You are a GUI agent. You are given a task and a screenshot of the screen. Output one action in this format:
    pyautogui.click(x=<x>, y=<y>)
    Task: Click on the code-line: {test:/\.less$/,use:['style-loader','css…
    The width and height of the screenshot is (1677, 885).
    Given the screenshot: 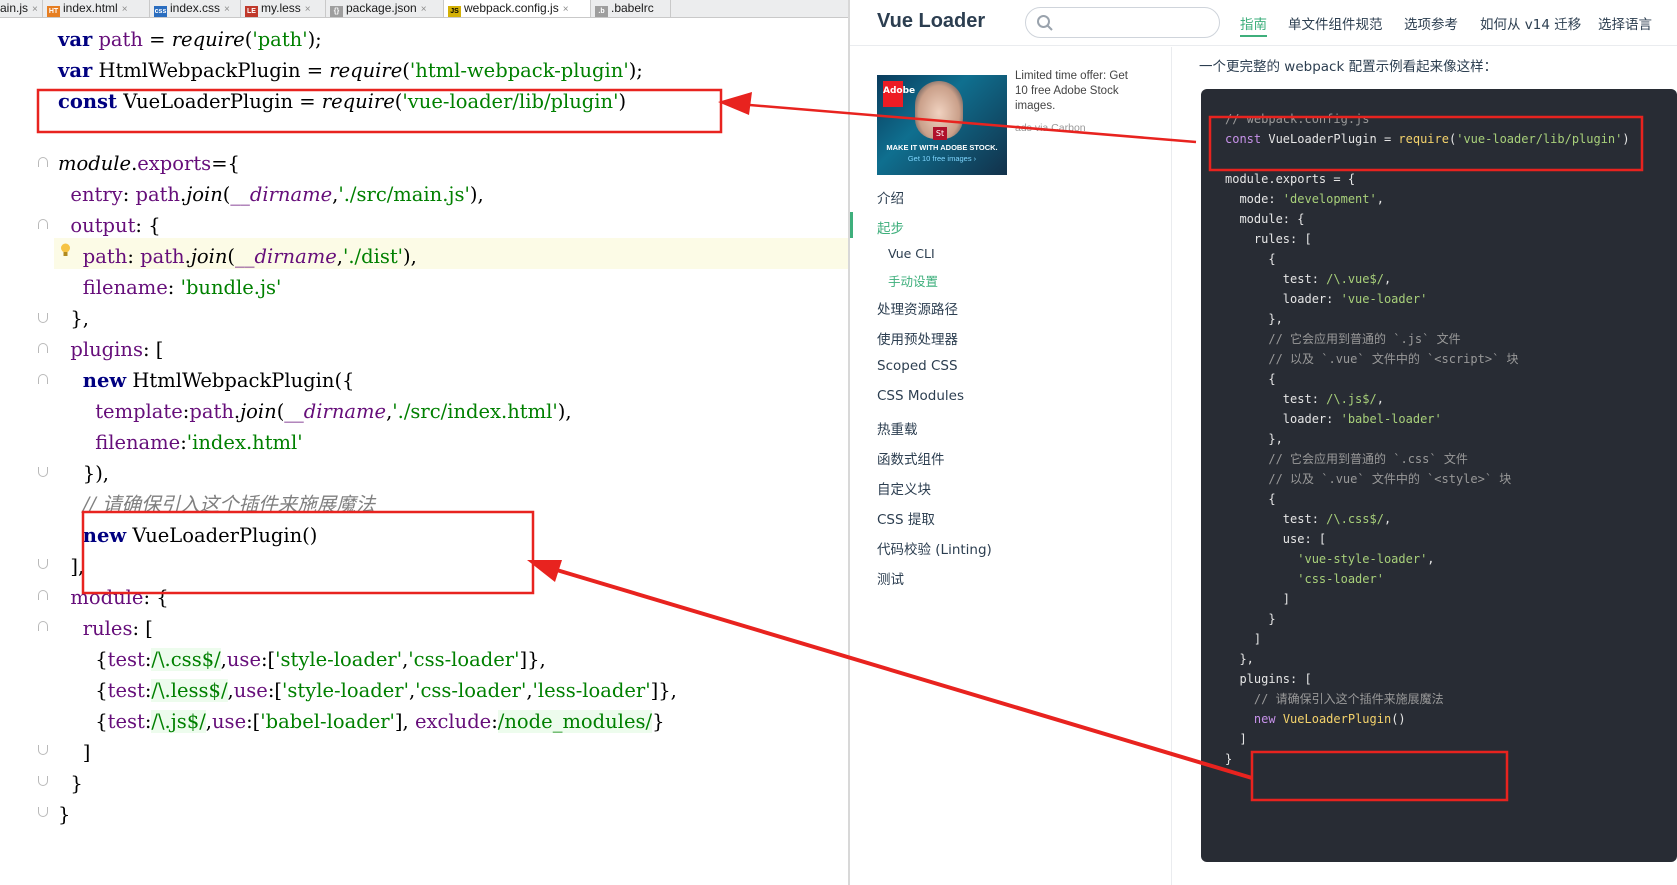 What is the action you would take?
    pyautogui.click(x=367, y=690)
    